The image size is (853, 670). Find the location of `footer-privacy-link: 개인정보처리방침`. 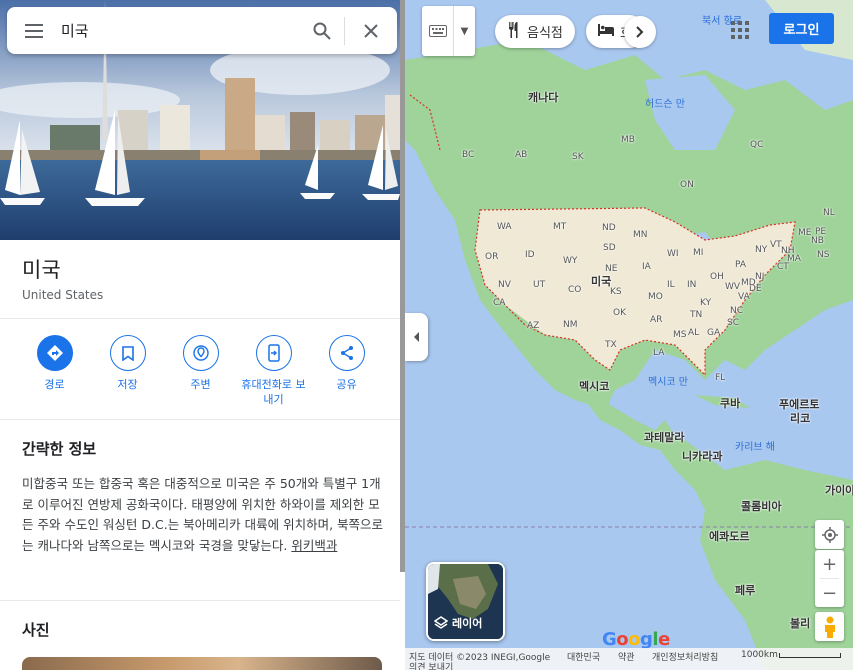

footer-privacy-link: 개인정보처리방침 is located at coordinates (685, 656).